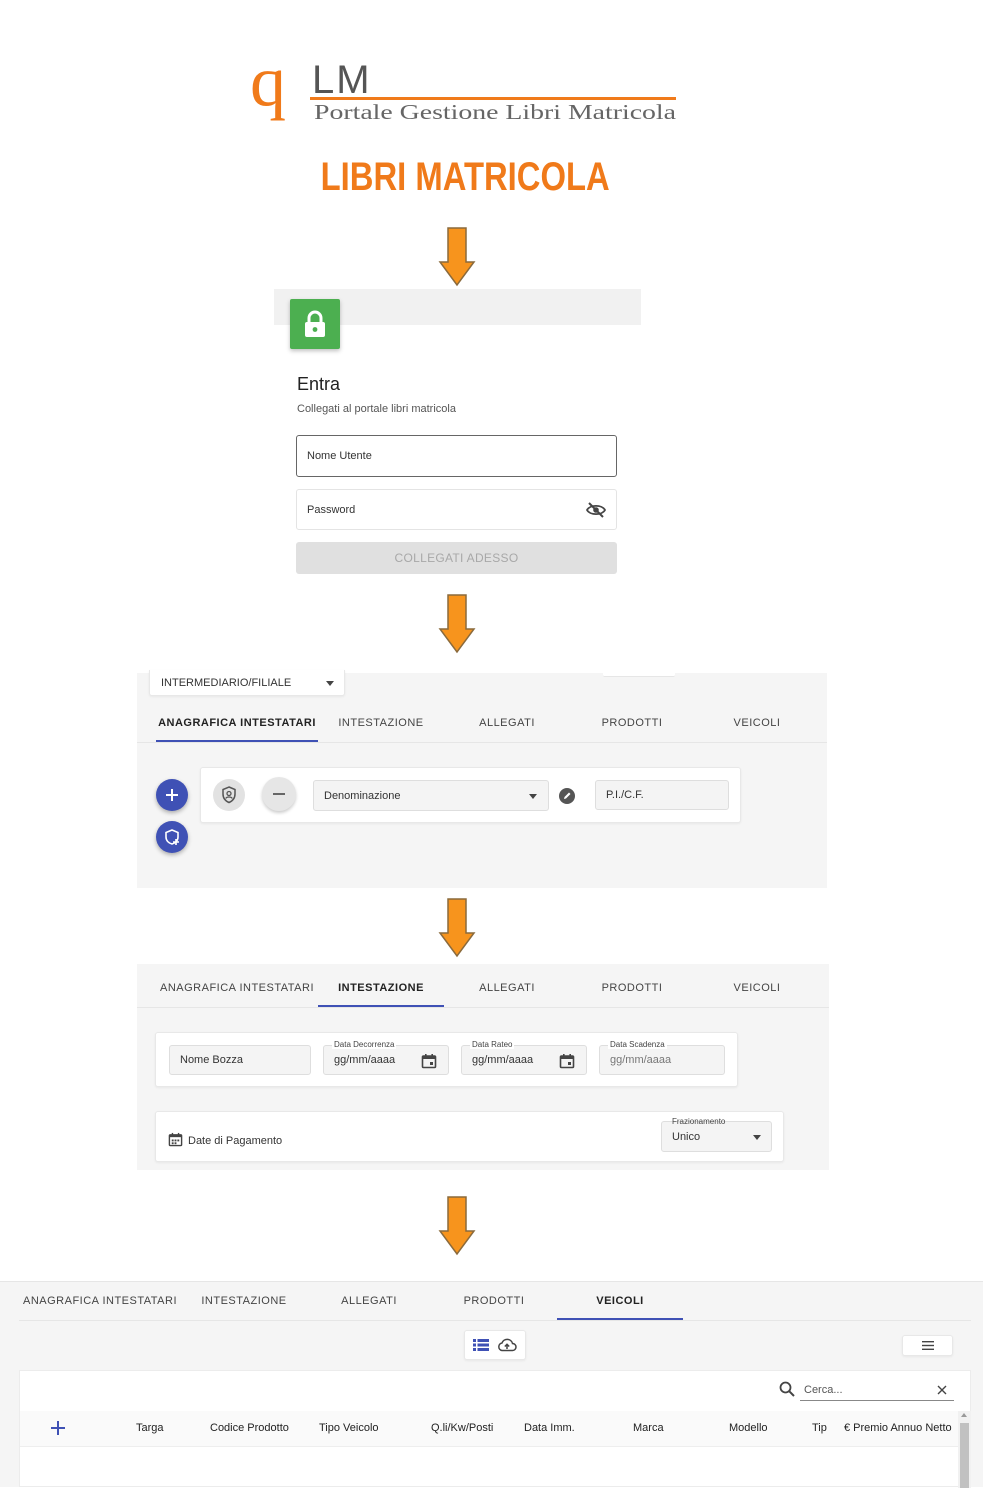  Describe the element at coordinates (465, 177) in the screenshot. I see `page-heading: LIBRI MATRICOLA` at that location.